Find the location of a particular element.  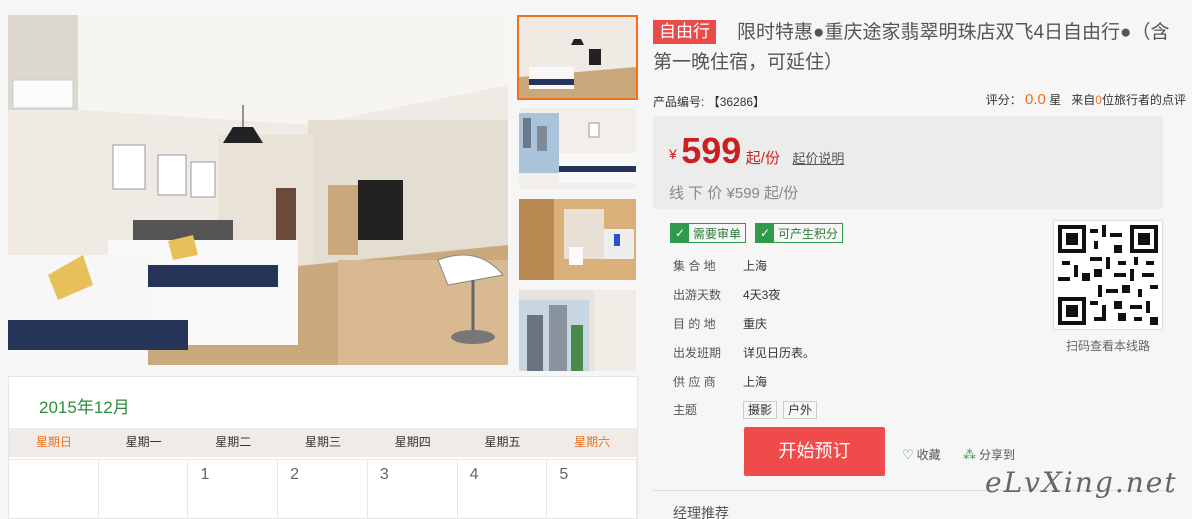

product-type-badge: 自由行 is located at coordinates (684, 32).